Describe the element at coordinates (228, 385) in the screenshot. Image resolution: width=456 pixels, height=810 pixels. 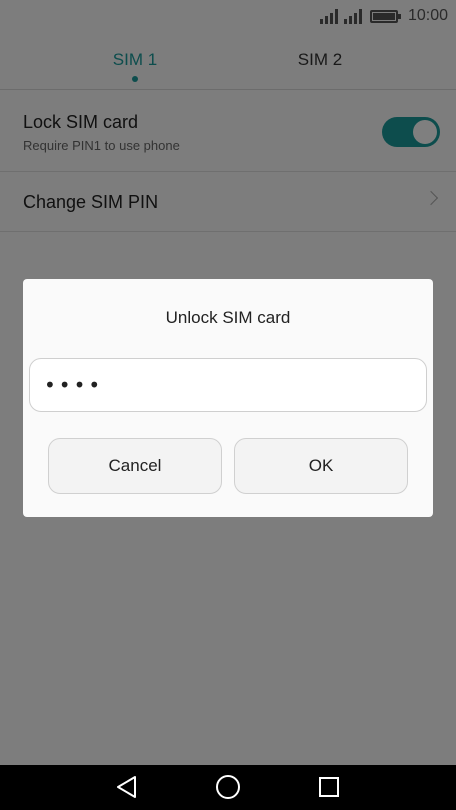
I see `pin-input: ••••` at that location.